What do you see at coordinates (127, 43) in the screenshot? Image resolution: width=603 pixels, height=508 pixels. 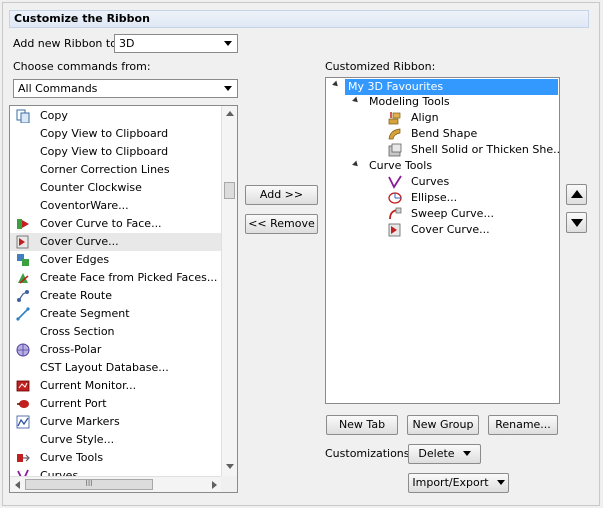 I see `add-new-ribbon-value: 3D` at bounding box center [127, 43].